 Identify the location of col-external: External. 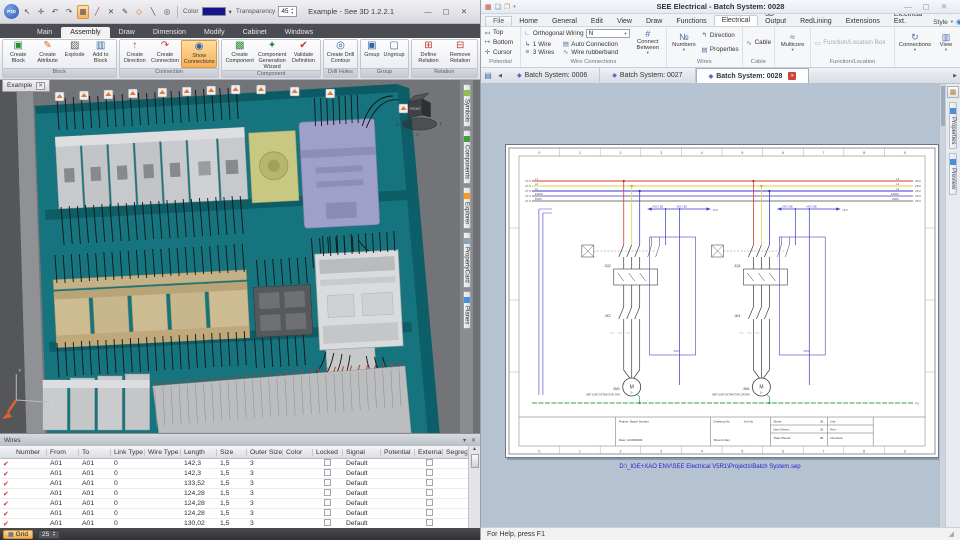
(429, 452).